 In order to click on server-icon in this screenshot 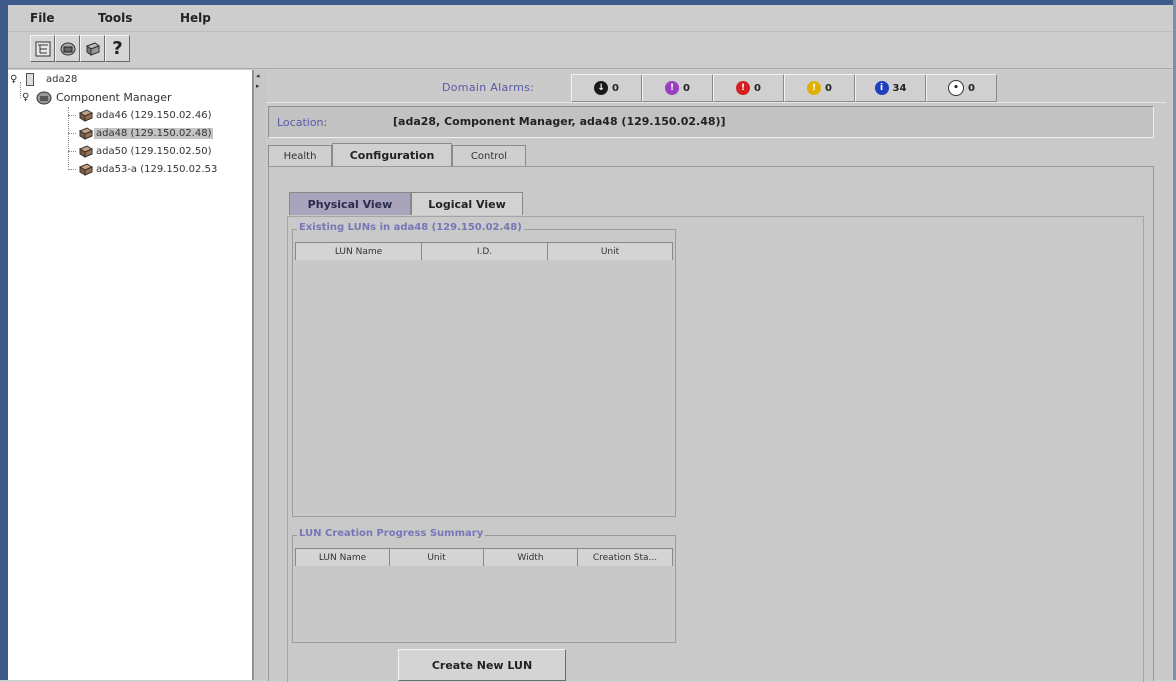, I will do `click(92, 48)`.